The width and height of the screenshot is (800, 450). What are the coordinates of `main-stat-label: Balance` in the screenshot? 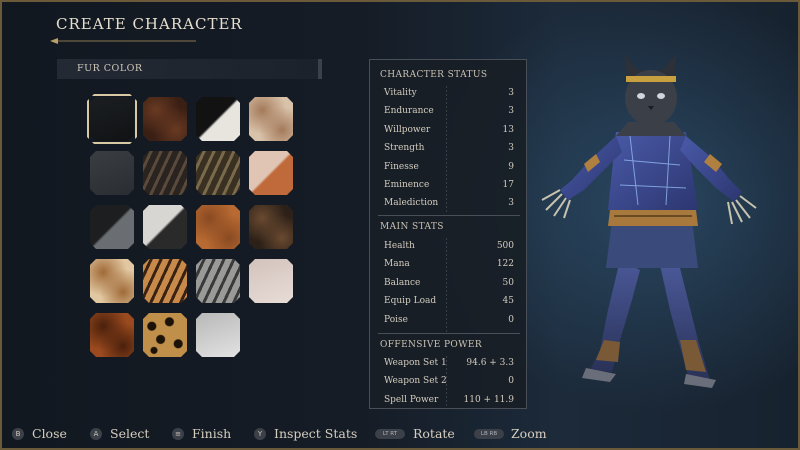 It's located at (402, 282).